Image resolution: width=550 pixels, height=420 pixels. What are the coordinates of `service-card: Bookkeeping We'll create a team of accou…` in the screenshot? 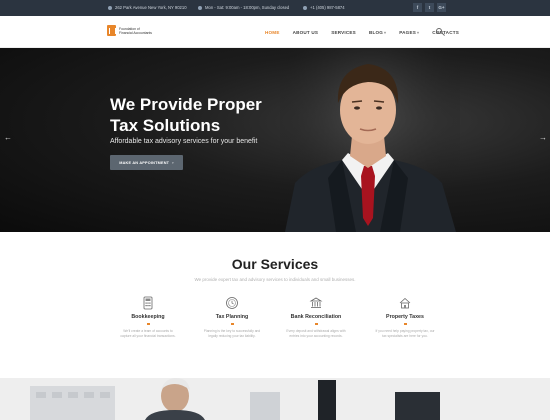 It's located at (148, 317).